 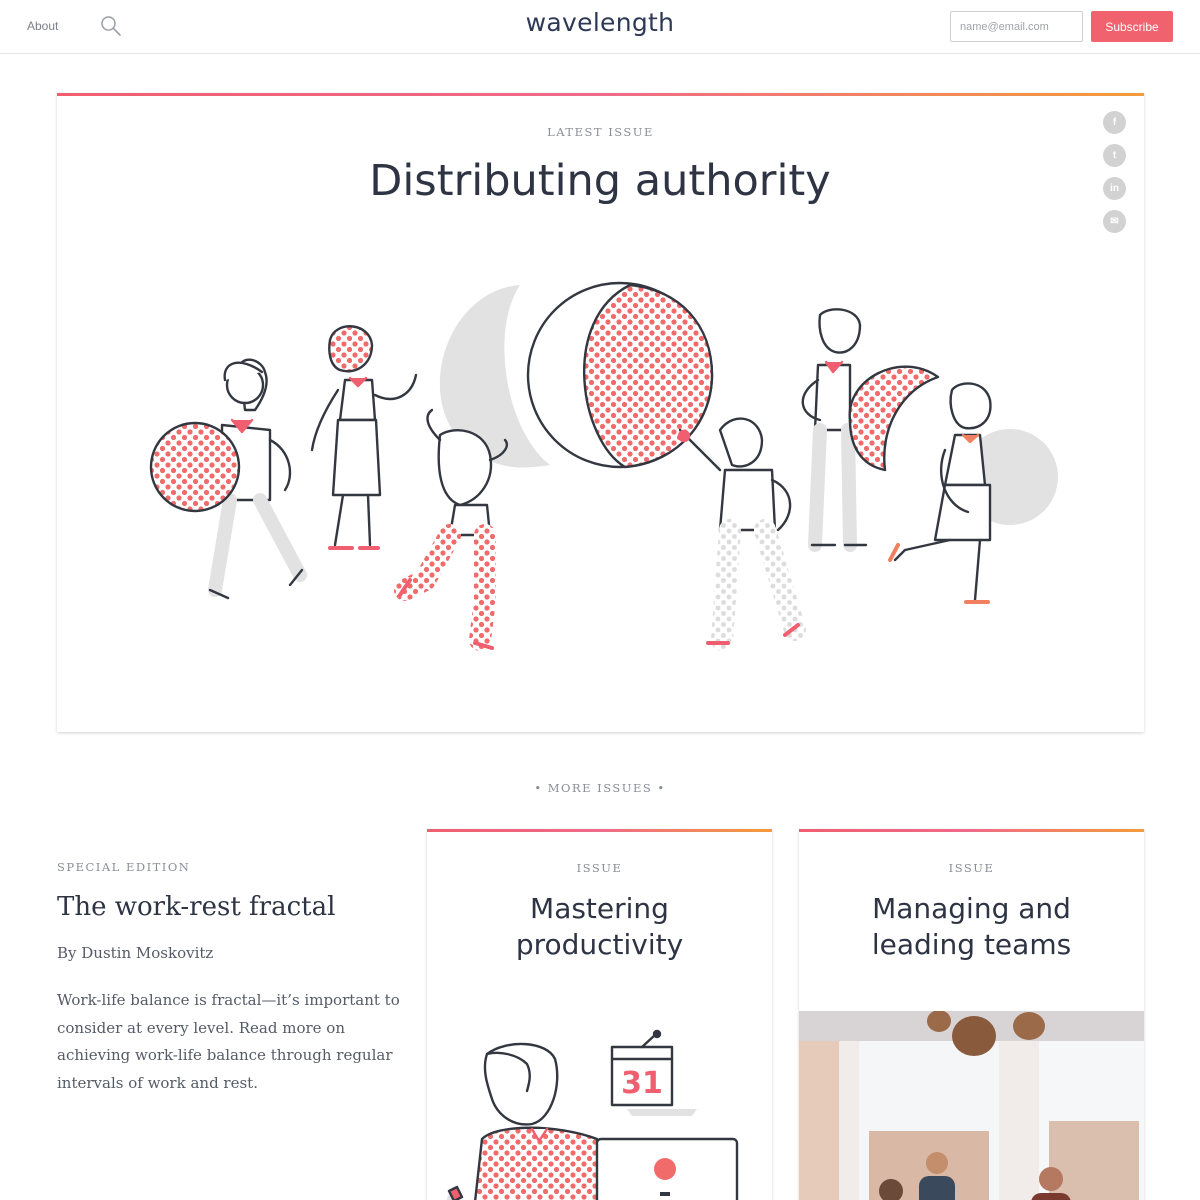 I want to click on productivity-illustration, so click(x=593, y=1114).